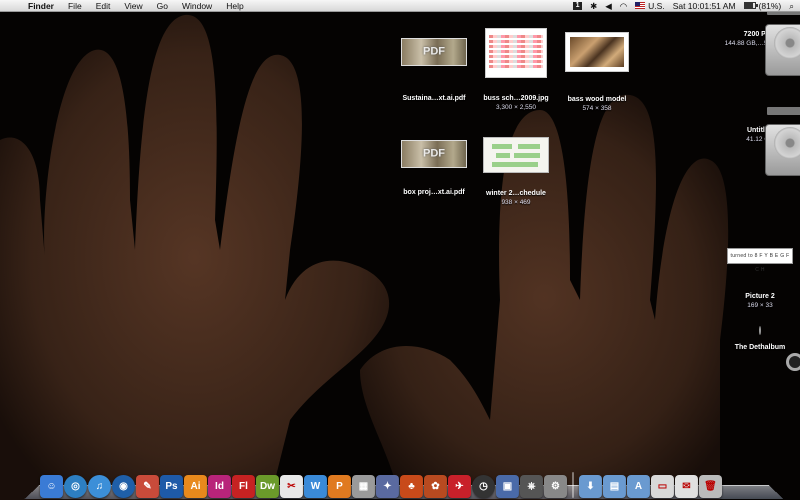 The image size is (800, 500). Describe the element at coordinates (760, 296) in the screenshot. I see `desktop-item-label: Picture 2` at that location.